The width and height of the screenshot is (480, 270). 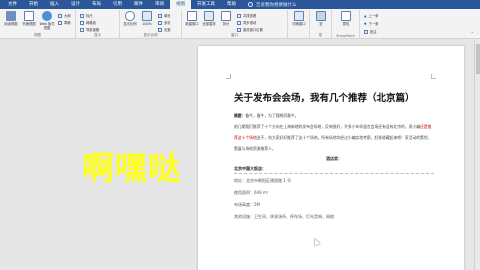 I want to click on venue-facilities: 其他设施：卫生间、休息场所、停车场、灯光音响、网络, so click(x=284, y=216).